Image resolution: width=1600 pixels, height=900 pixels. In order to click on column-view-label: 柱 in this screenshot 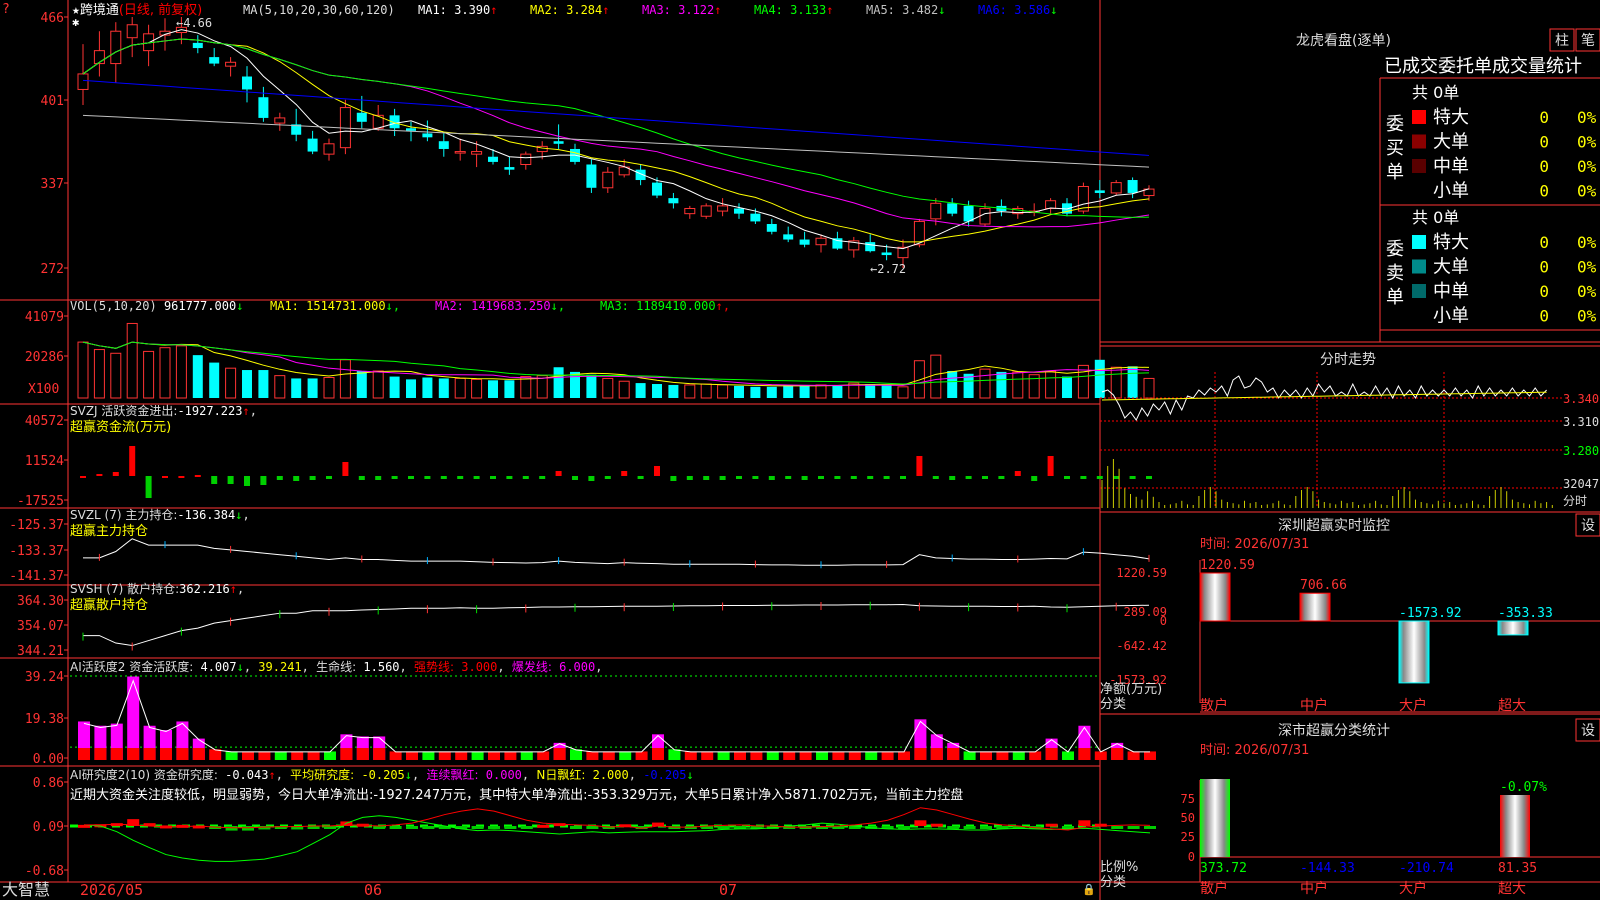, I will do `click(1562, 41)`.